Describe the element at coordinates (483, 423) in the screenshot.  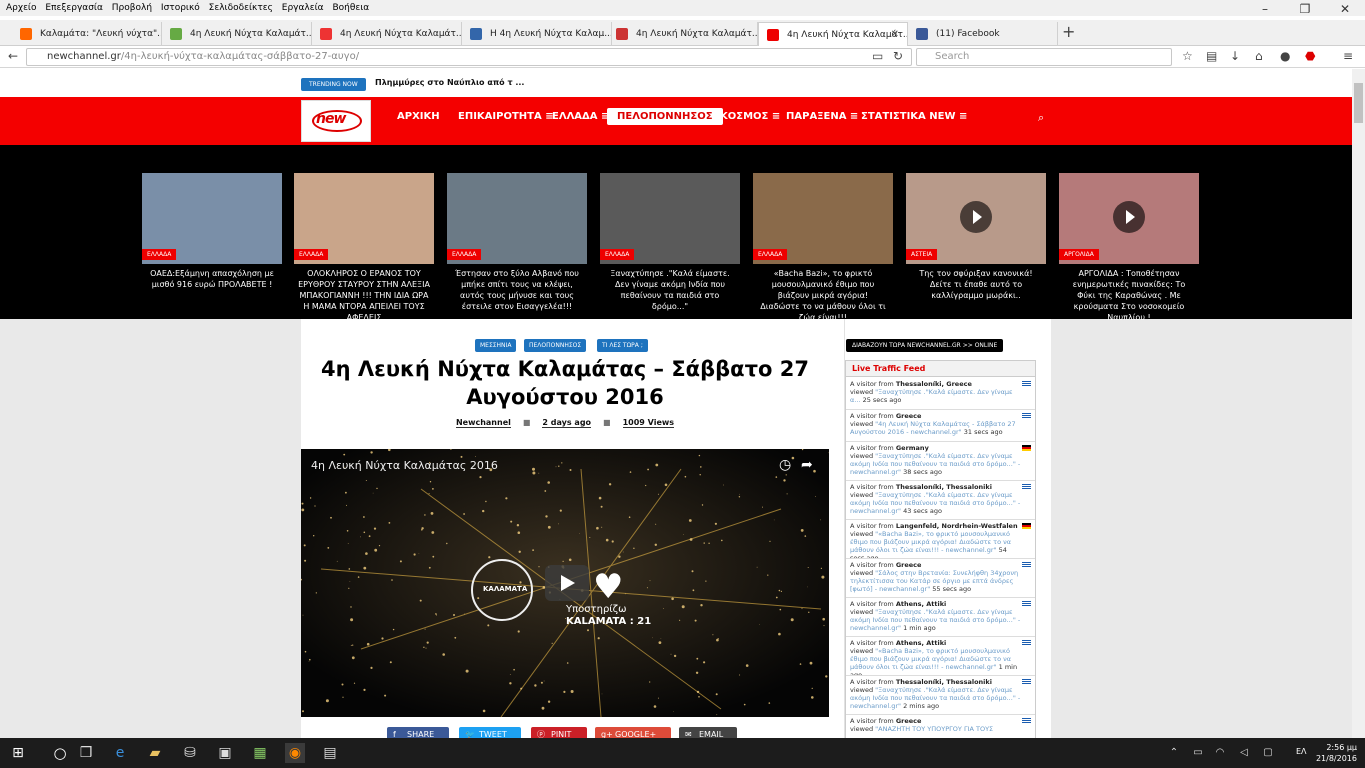
I see `article-author: Newchannel` at that location.